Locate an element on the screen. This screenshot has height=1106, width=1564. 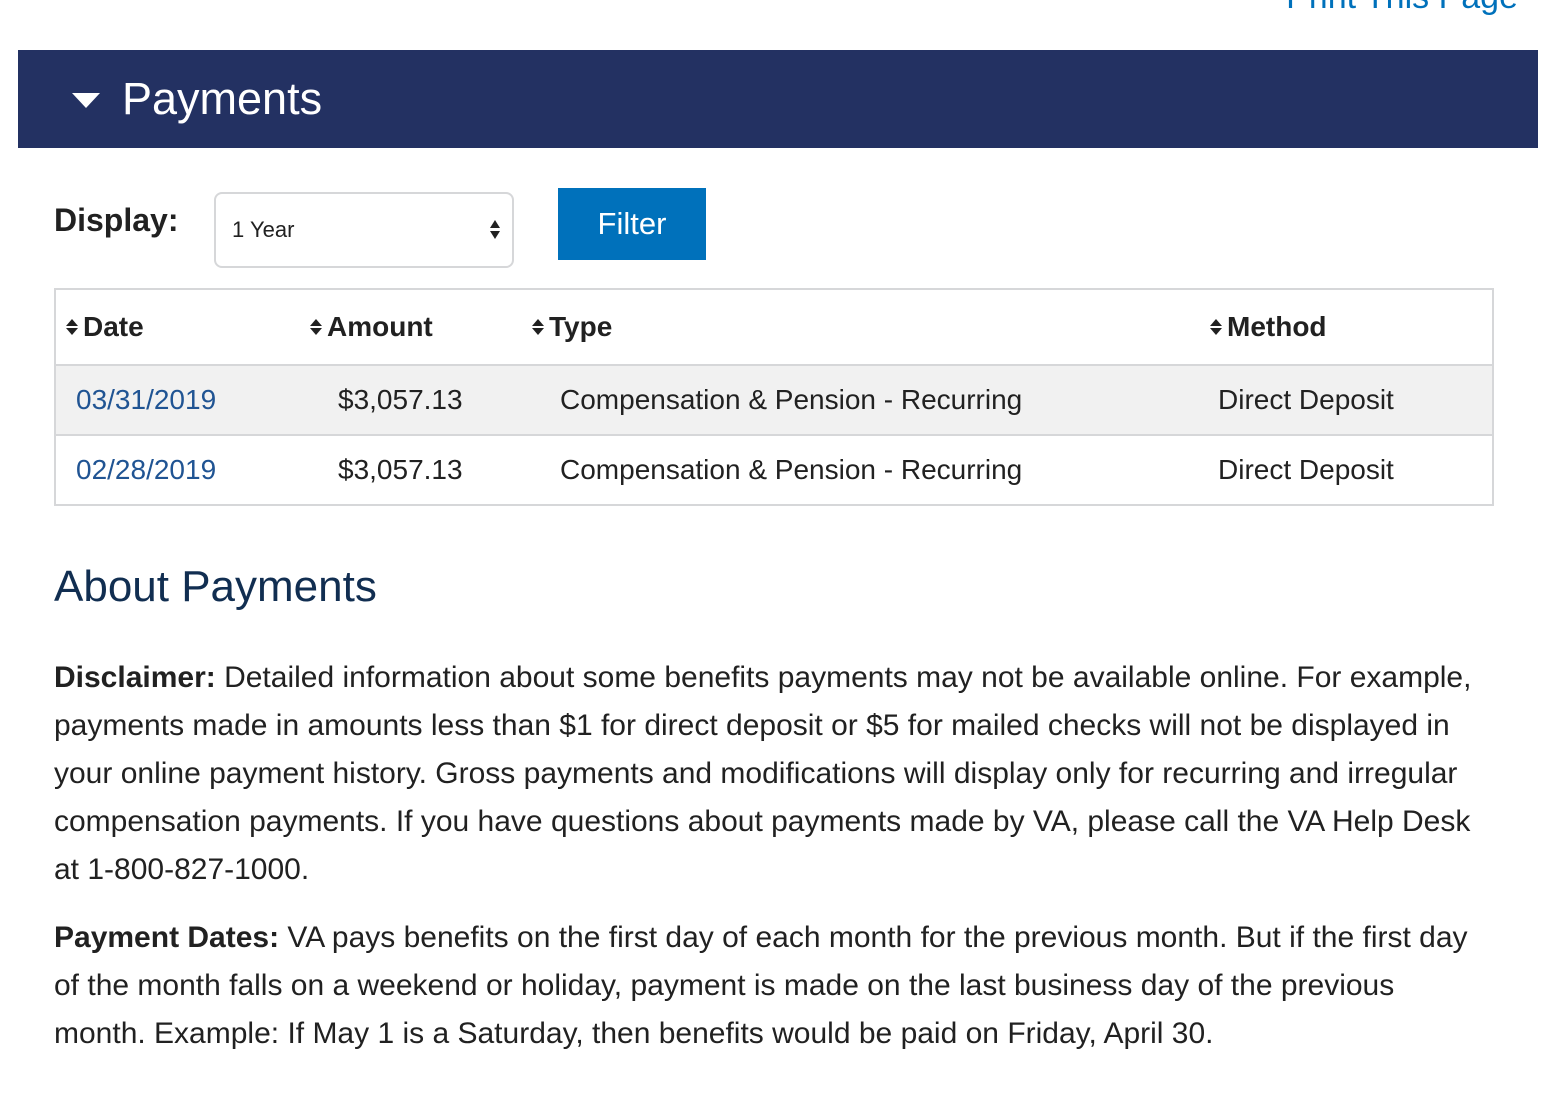
disclaimer-label: Disclaimer: is located at coordinates (135, 677).